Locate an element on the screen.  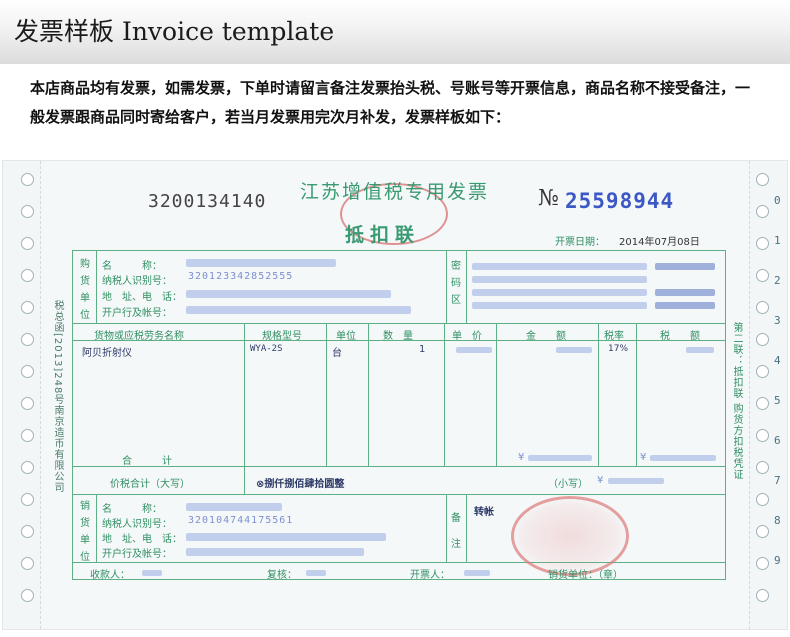
reviewer-label: 复核： is located at coordinates (282, 575).